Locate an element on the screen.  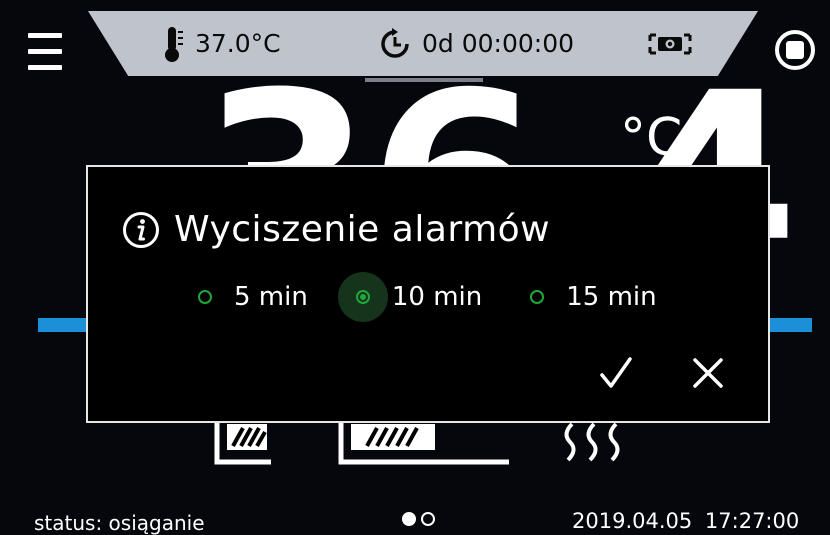
info-icon is located at coordinates (141, 229).